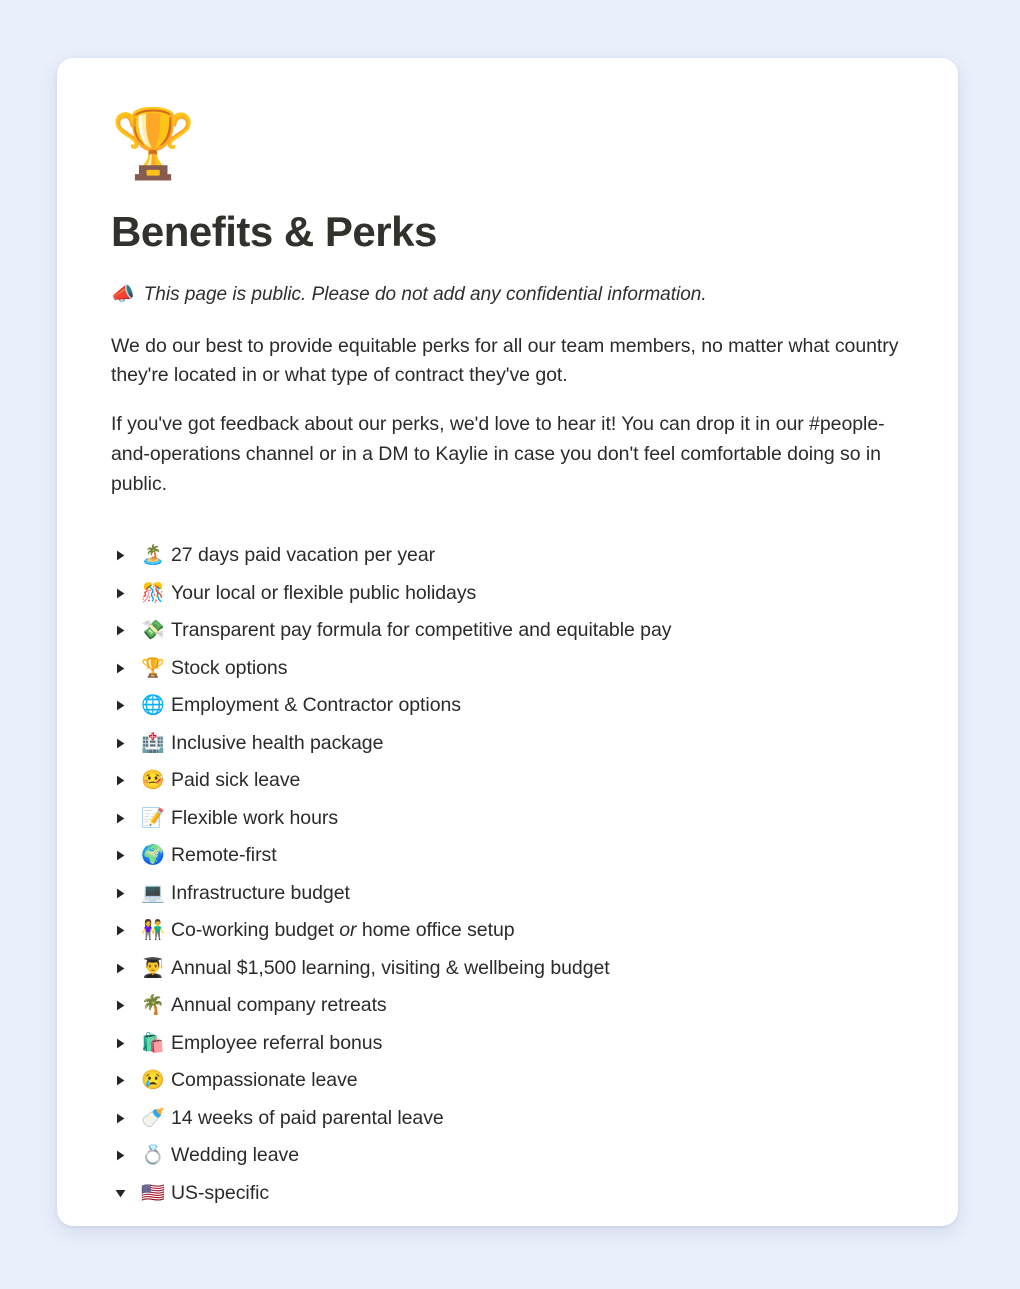  I want to click on toggle-list-item-label: Wedding leave, so click(235, 1155).